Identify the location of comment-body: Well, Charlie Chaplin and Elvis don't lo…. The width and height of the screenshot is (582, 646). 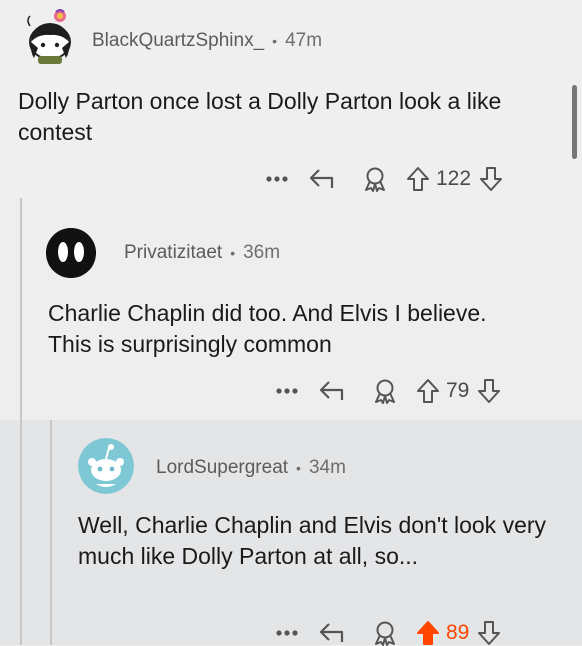
(312, 540).